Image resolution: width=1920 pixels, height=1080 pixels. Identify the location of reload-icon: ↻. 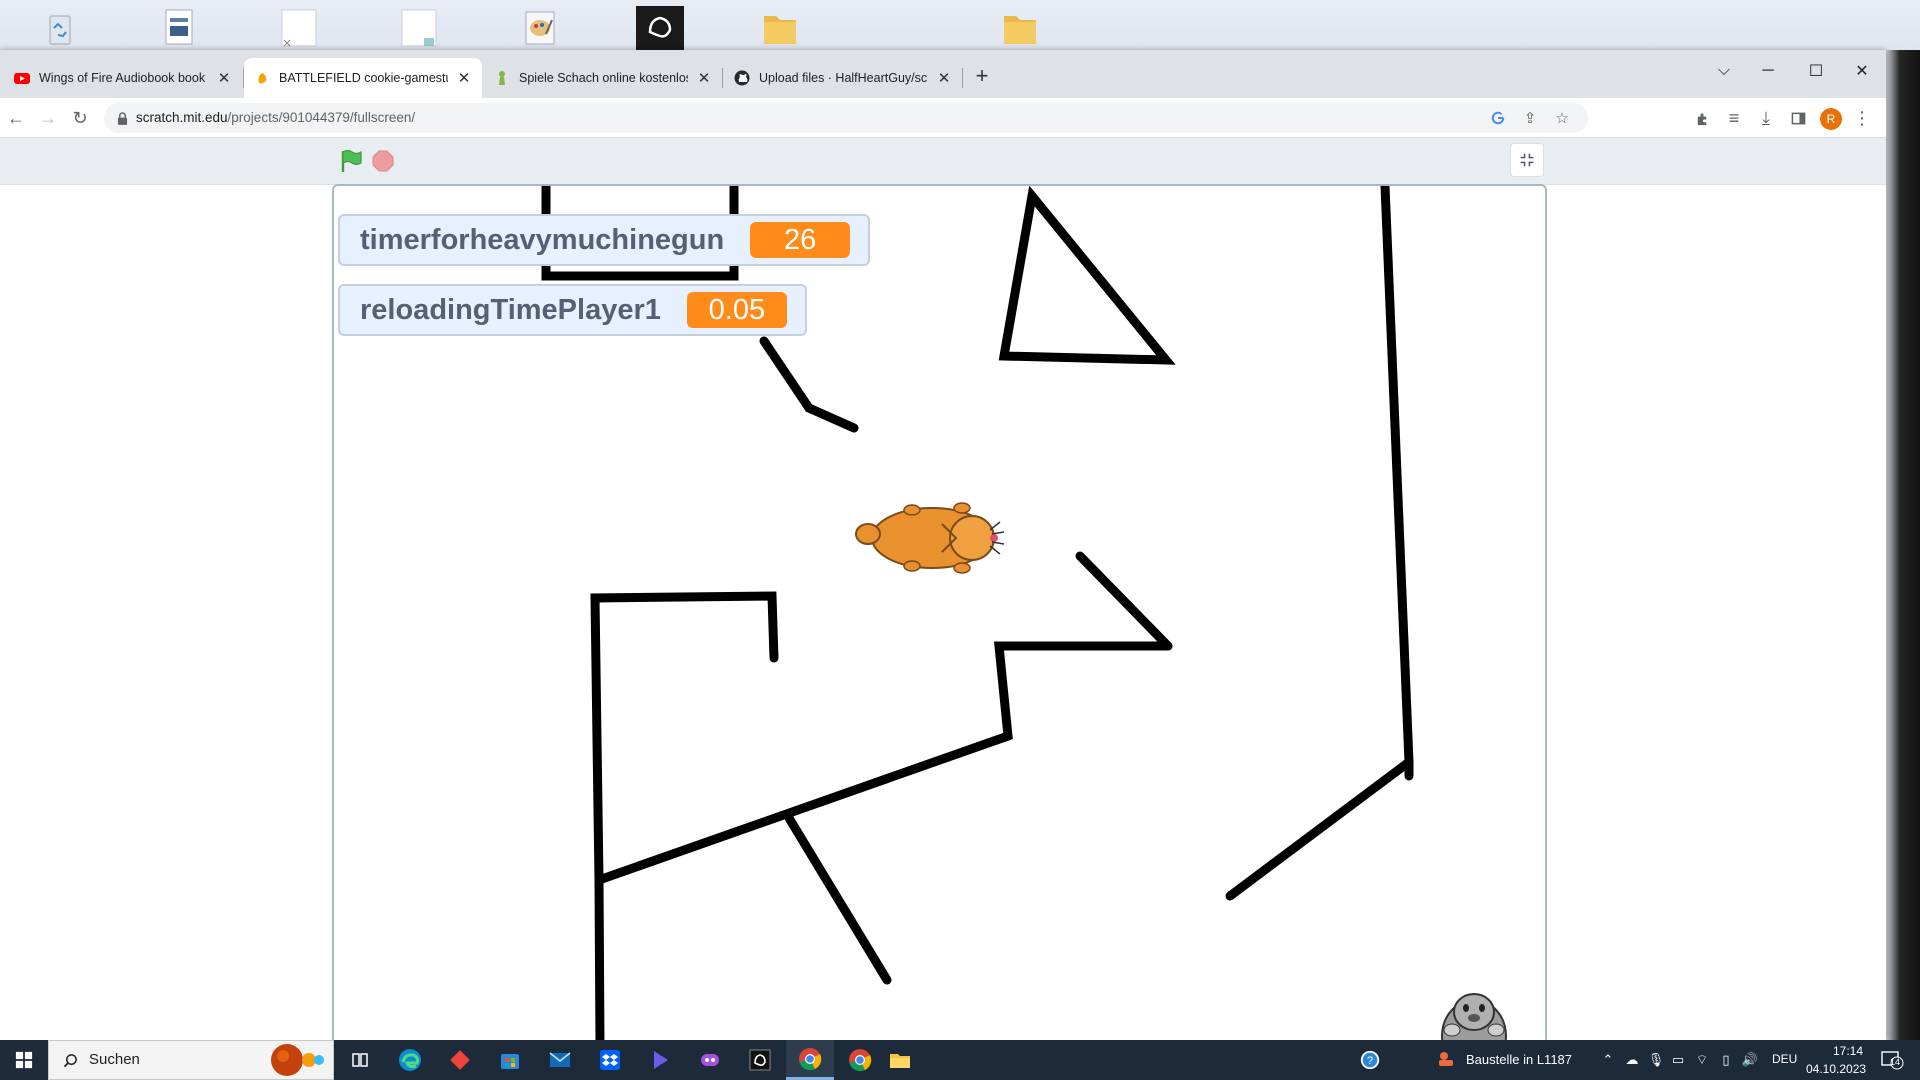
(80, 118).